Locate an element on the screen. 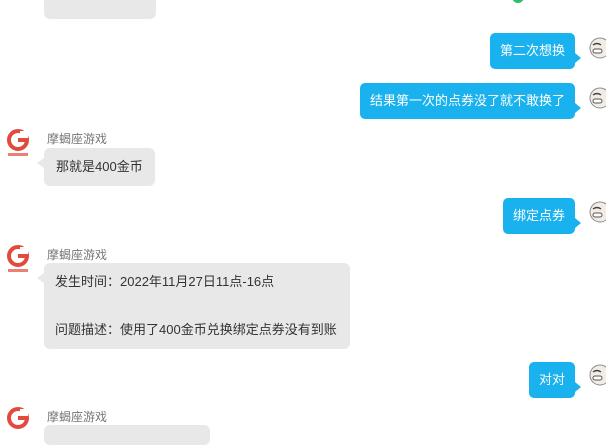 This screenshot has height=445, width=606. message-line: 发生时间：2022年11月27日11点-16点 is located at coordinates (165, 281).